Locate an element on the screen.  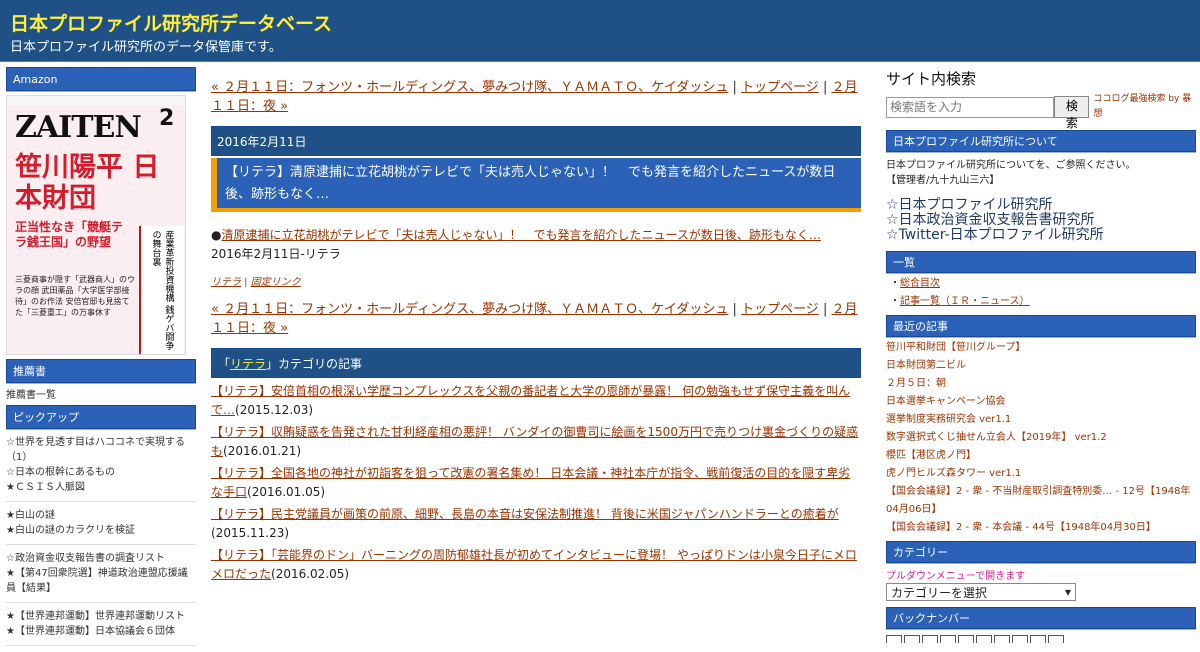
search-input is located at coordinates (970, 107).